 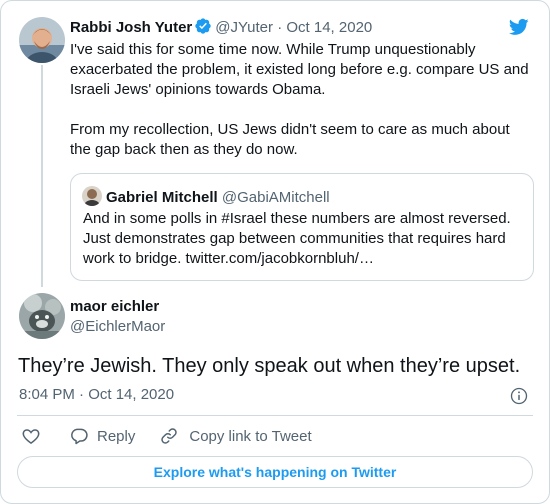 I want to click on explore-twitter-button: Explore what's happening on Twitter, so click(x=275, y=472).